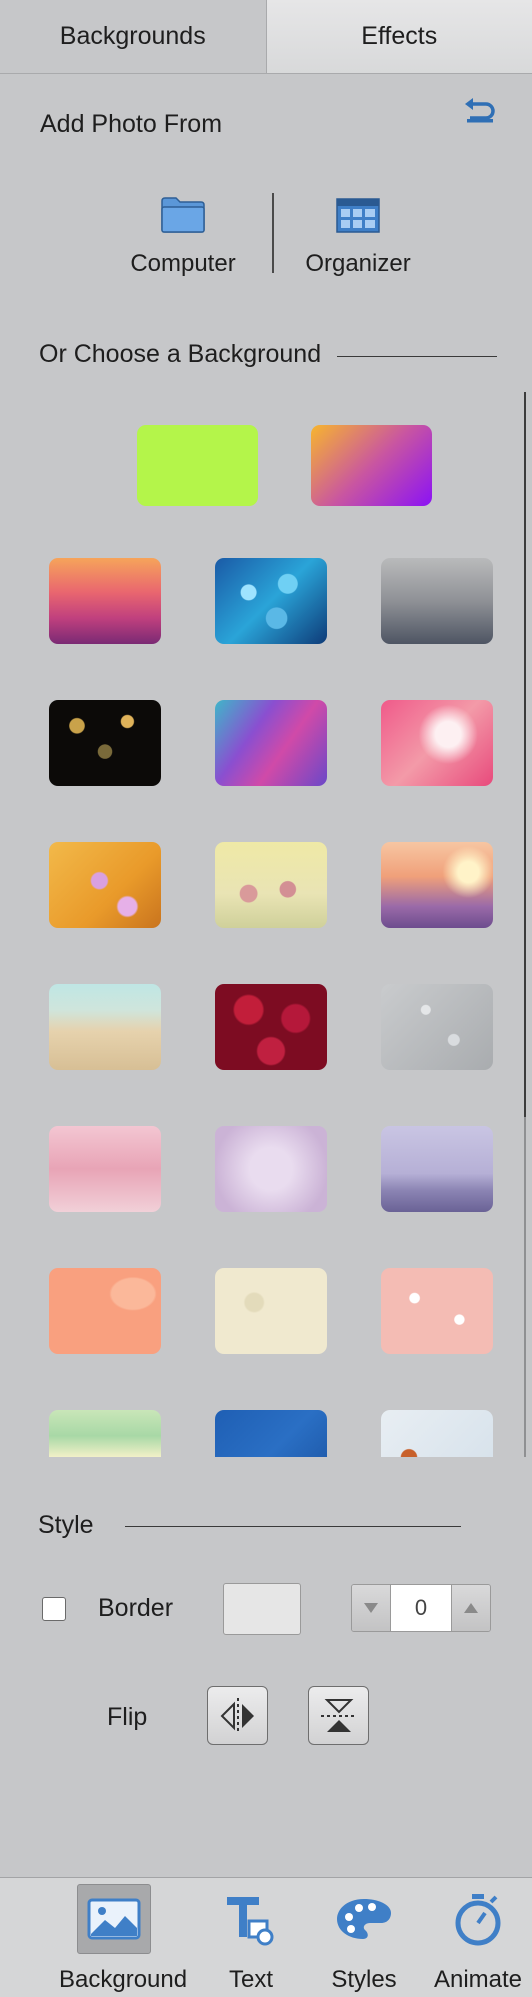  I want to click on thumb-green-leaves, so click(105, 1433).